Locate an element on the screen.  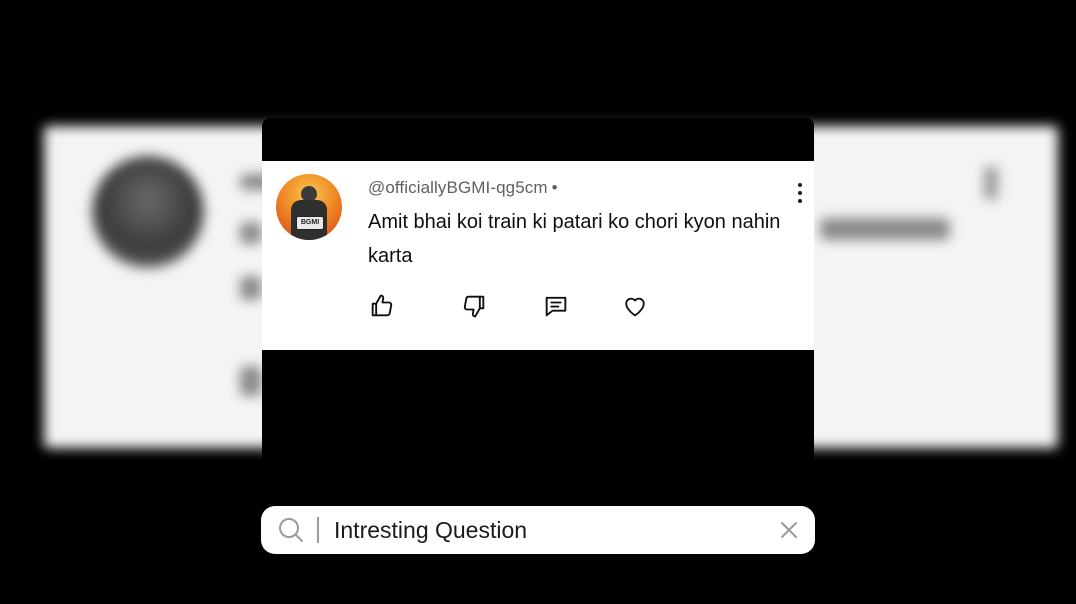
thumbs-up-icon is located at coordinates (382, 306).